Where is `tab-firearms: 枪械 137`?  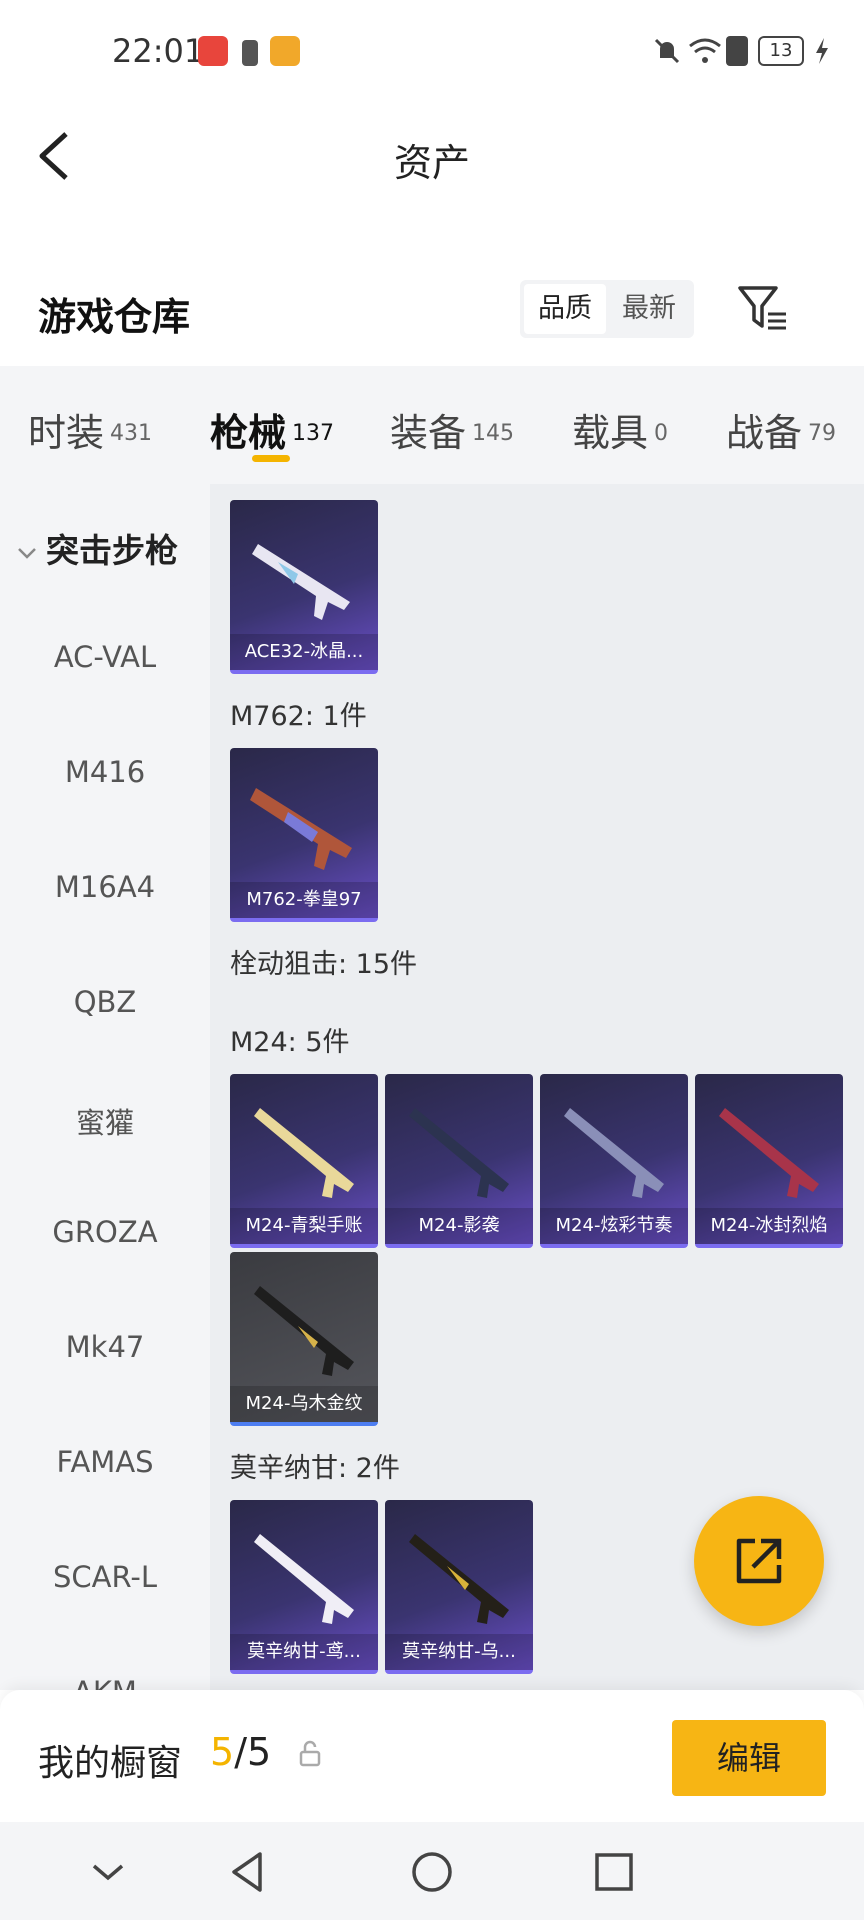 tab-firearms: 枪械 137 is located at coordinates (272, 428).